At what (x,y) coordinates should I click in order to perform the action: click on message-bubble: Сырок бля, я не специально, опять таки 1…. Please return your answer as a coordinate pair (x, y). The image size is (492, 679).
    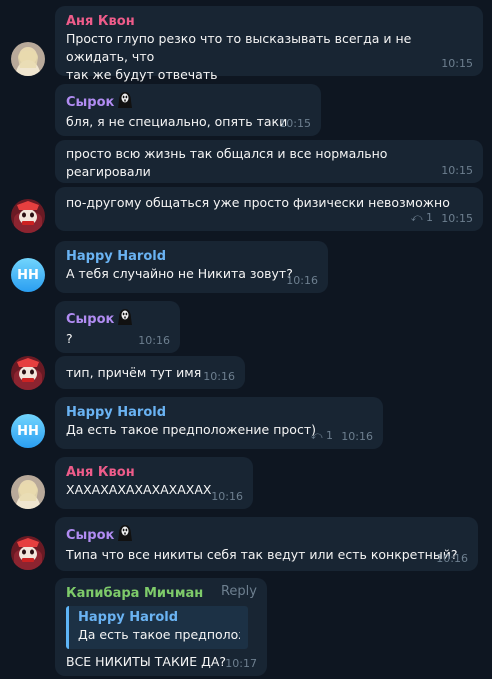
    Looking at the image, I should click on (188, 110).